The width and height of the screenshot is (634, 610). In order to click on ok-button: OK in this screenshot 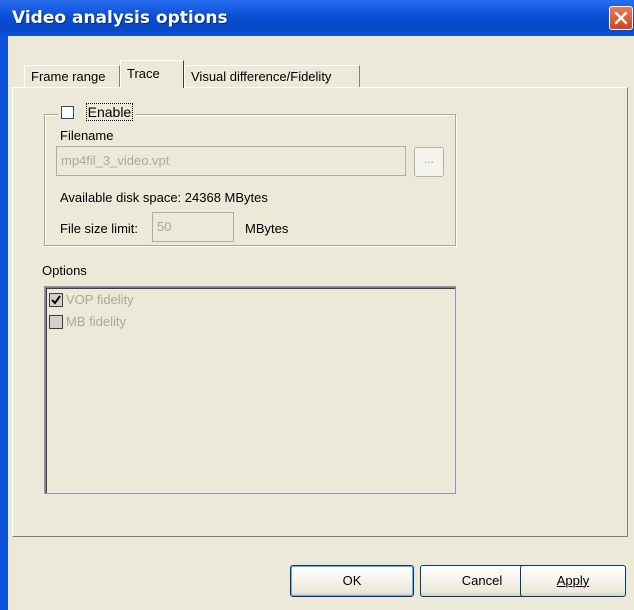, I will do `click(352, 581)`.